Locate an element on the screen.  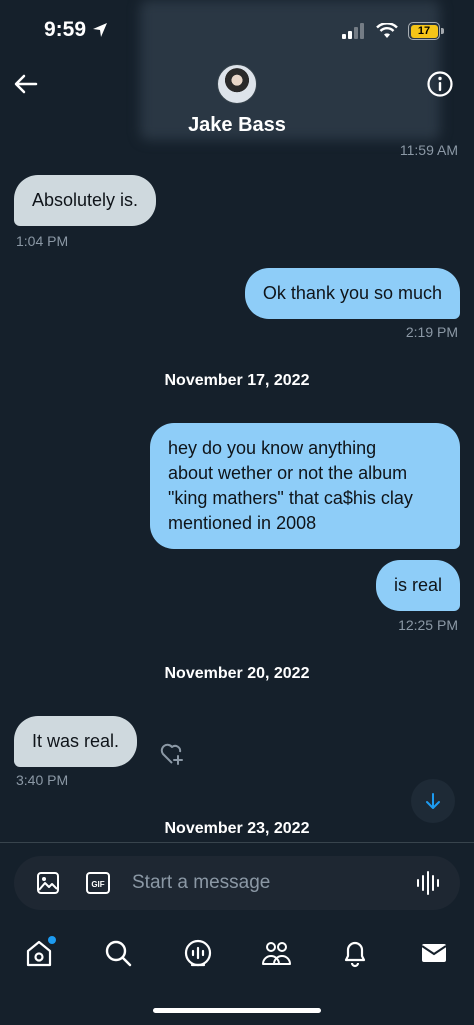
date-separator: November 17, 2022 is located at coordinates (237, 380).